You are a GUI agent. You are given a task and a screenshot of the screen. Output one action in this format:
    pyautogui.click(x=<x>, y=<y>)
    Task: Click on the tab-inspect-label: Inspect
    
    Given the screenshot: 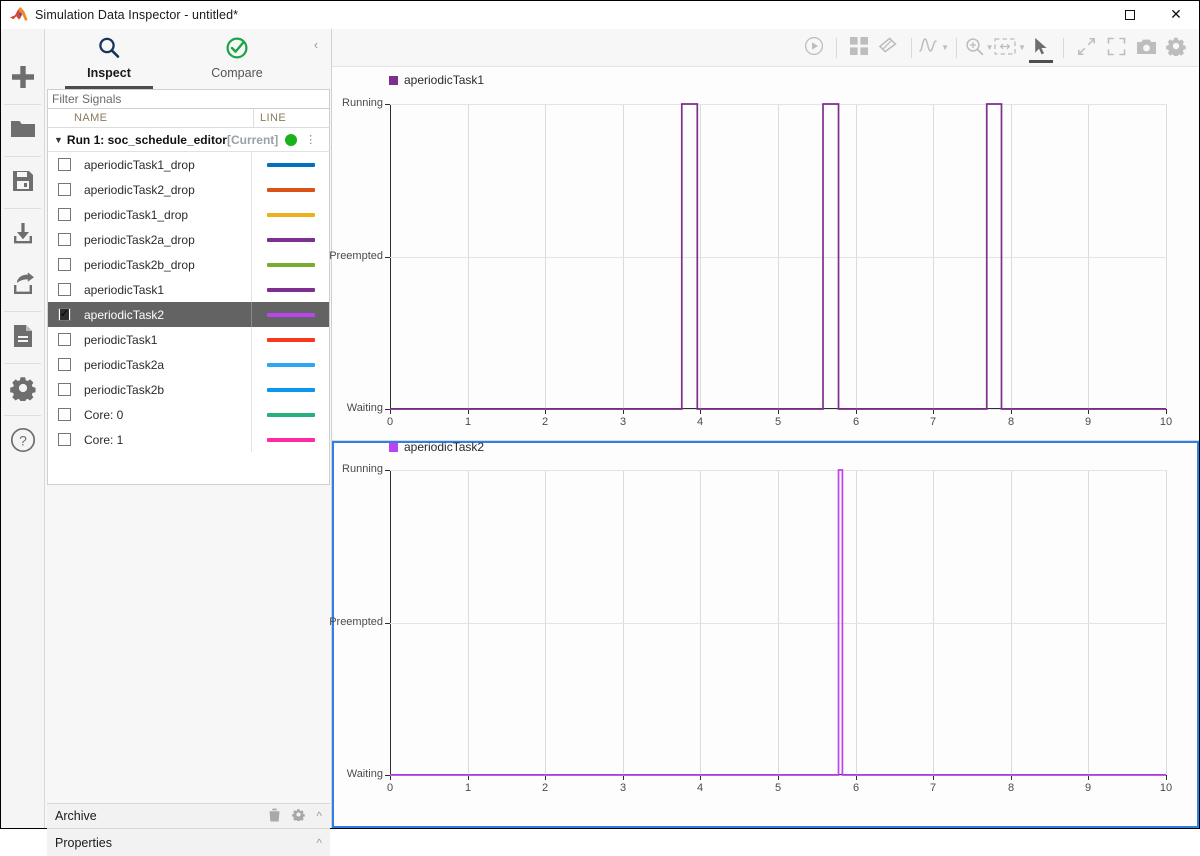 What is the action you would take?
    pyautogui.click(x=109, y=73)
    